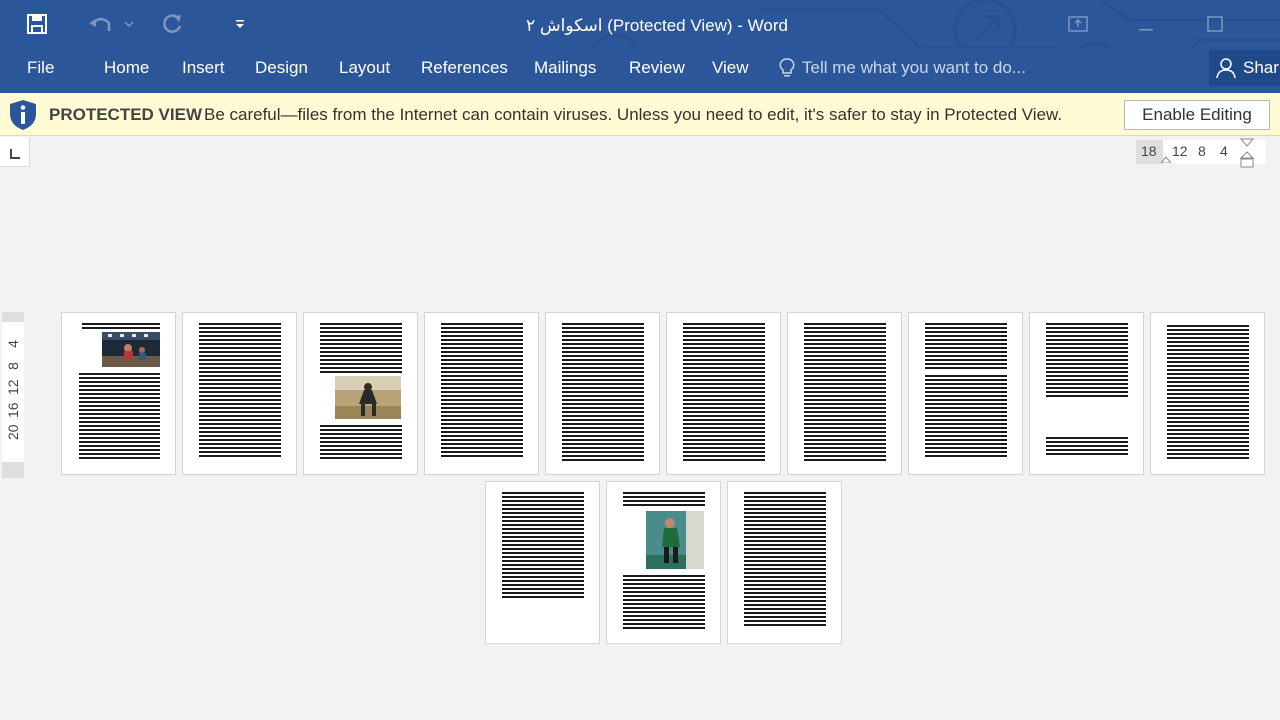  I want to click on enable-editing-button: Enable Editing, so click(1197, 115).